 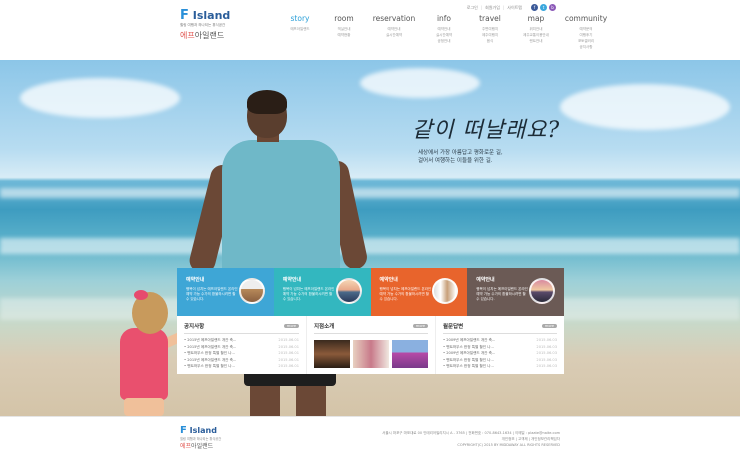 I want to click on nav-reservation-link: reservation, so click(x=394, y=18).